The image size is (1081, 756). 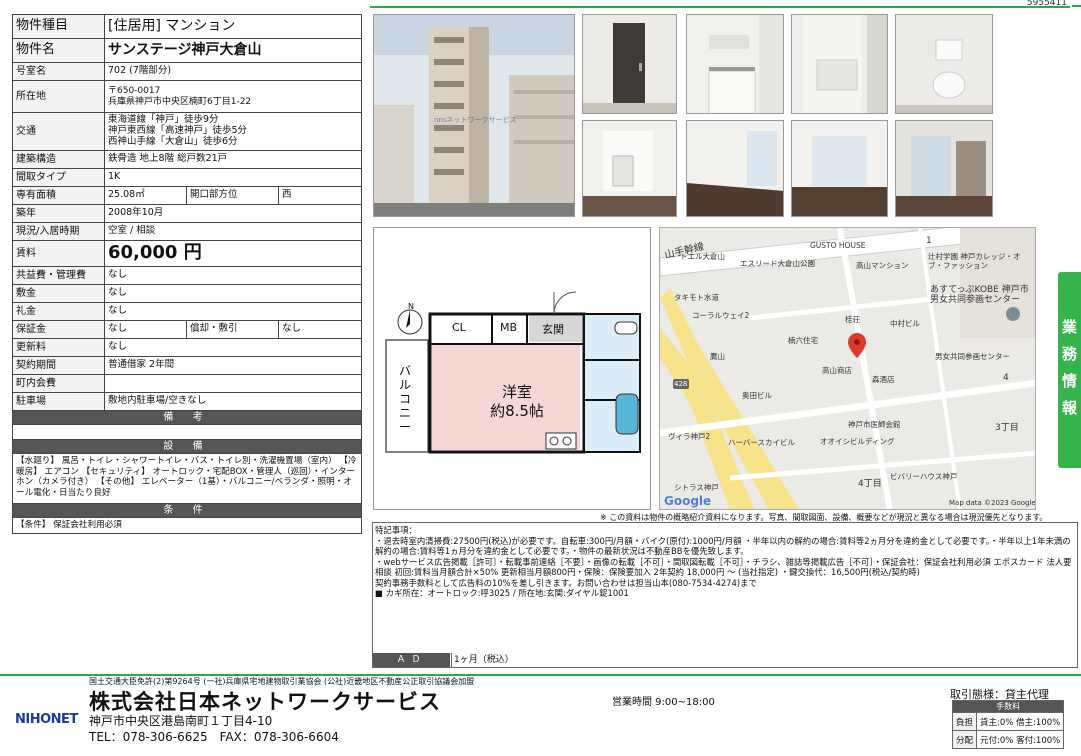 I want to click on map-label-1: トエル大倉山, so click(x=702, y=256).